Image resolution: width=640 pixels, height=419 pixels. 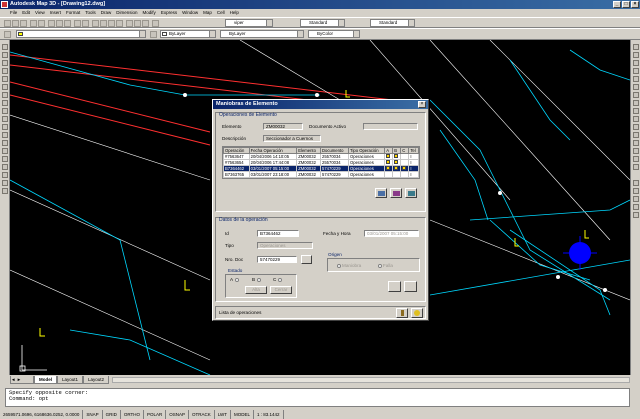 I want to click on horizontal-scrollbar, so click(x=371, y=380).